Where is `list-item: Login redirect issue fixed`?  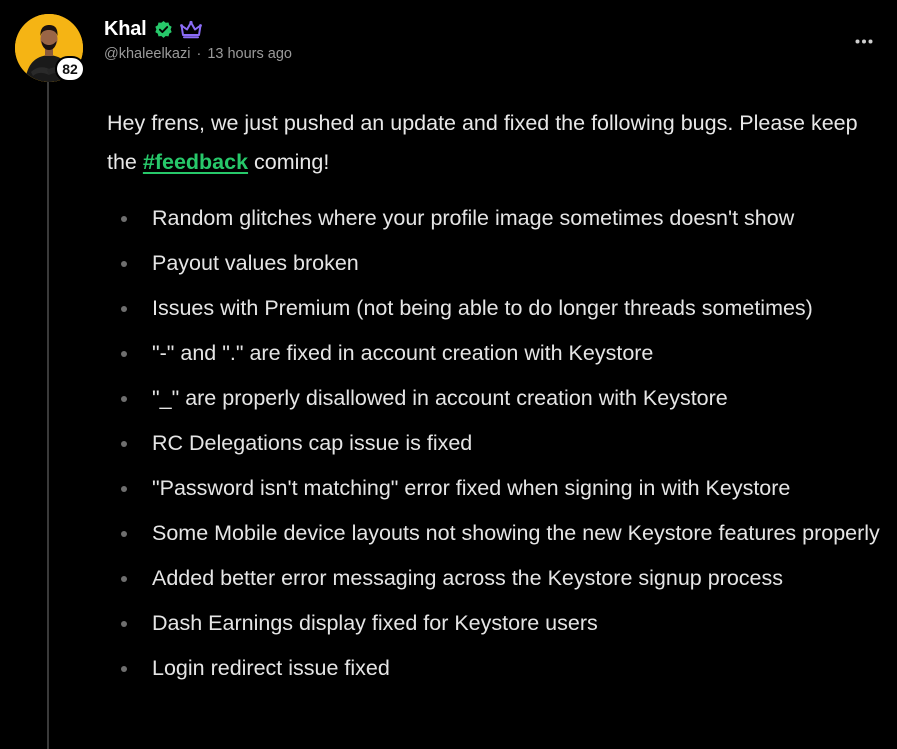 list-item: Login redirect issue fixed is located at coordinates (497, 668).